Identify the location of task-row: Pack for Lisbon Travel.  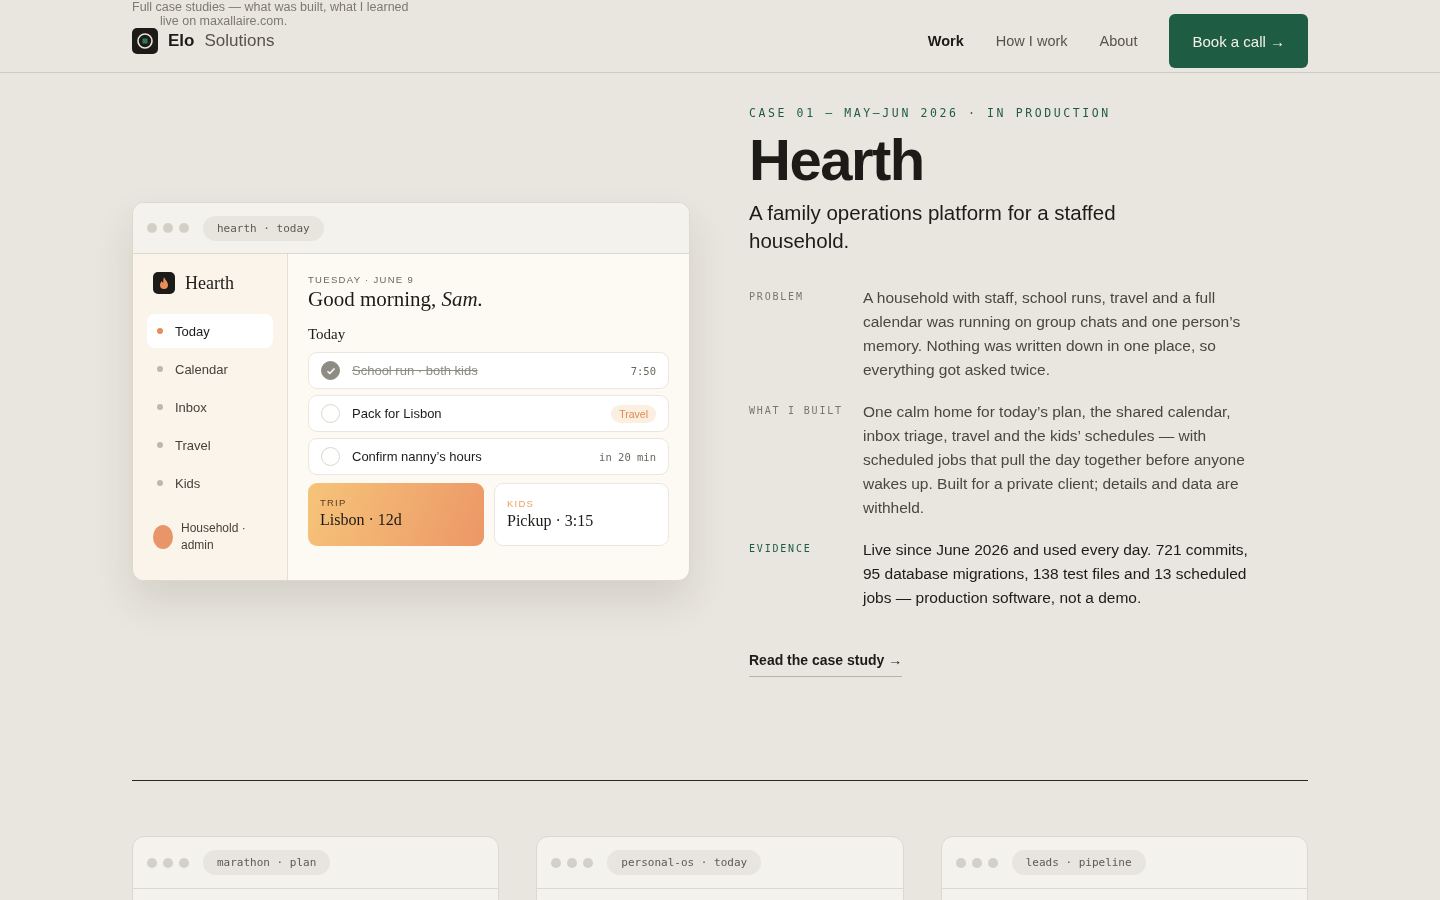
(488, 413).